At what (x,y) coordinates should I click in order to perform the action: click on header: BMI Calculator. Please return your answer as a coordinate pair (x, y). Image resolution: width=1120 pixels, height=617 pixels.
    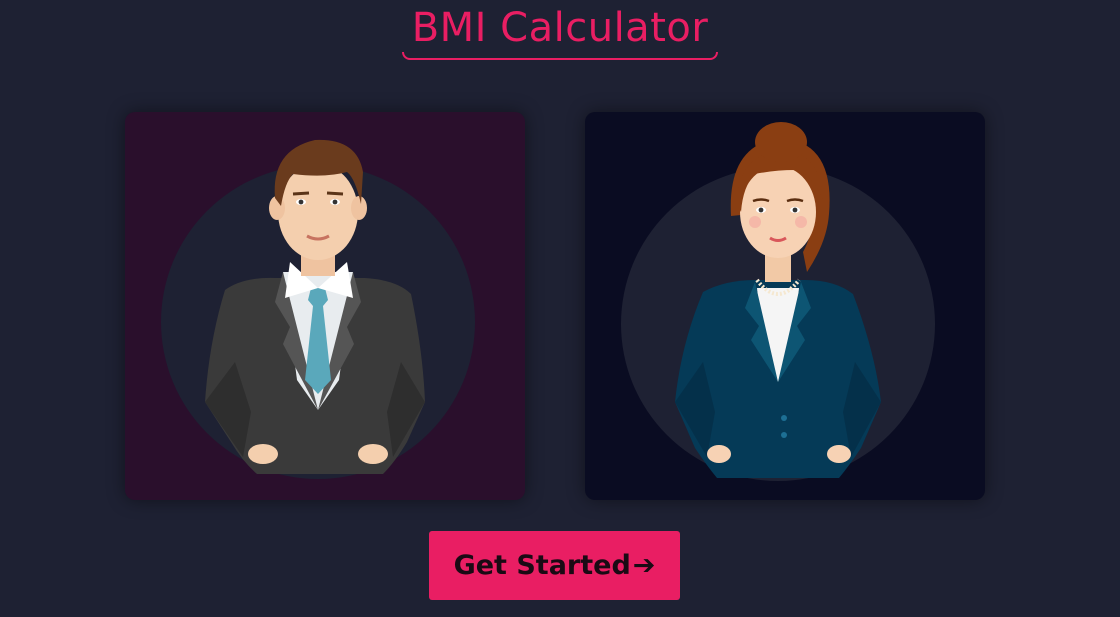
    Looking at the image, I should click on (560, 30).